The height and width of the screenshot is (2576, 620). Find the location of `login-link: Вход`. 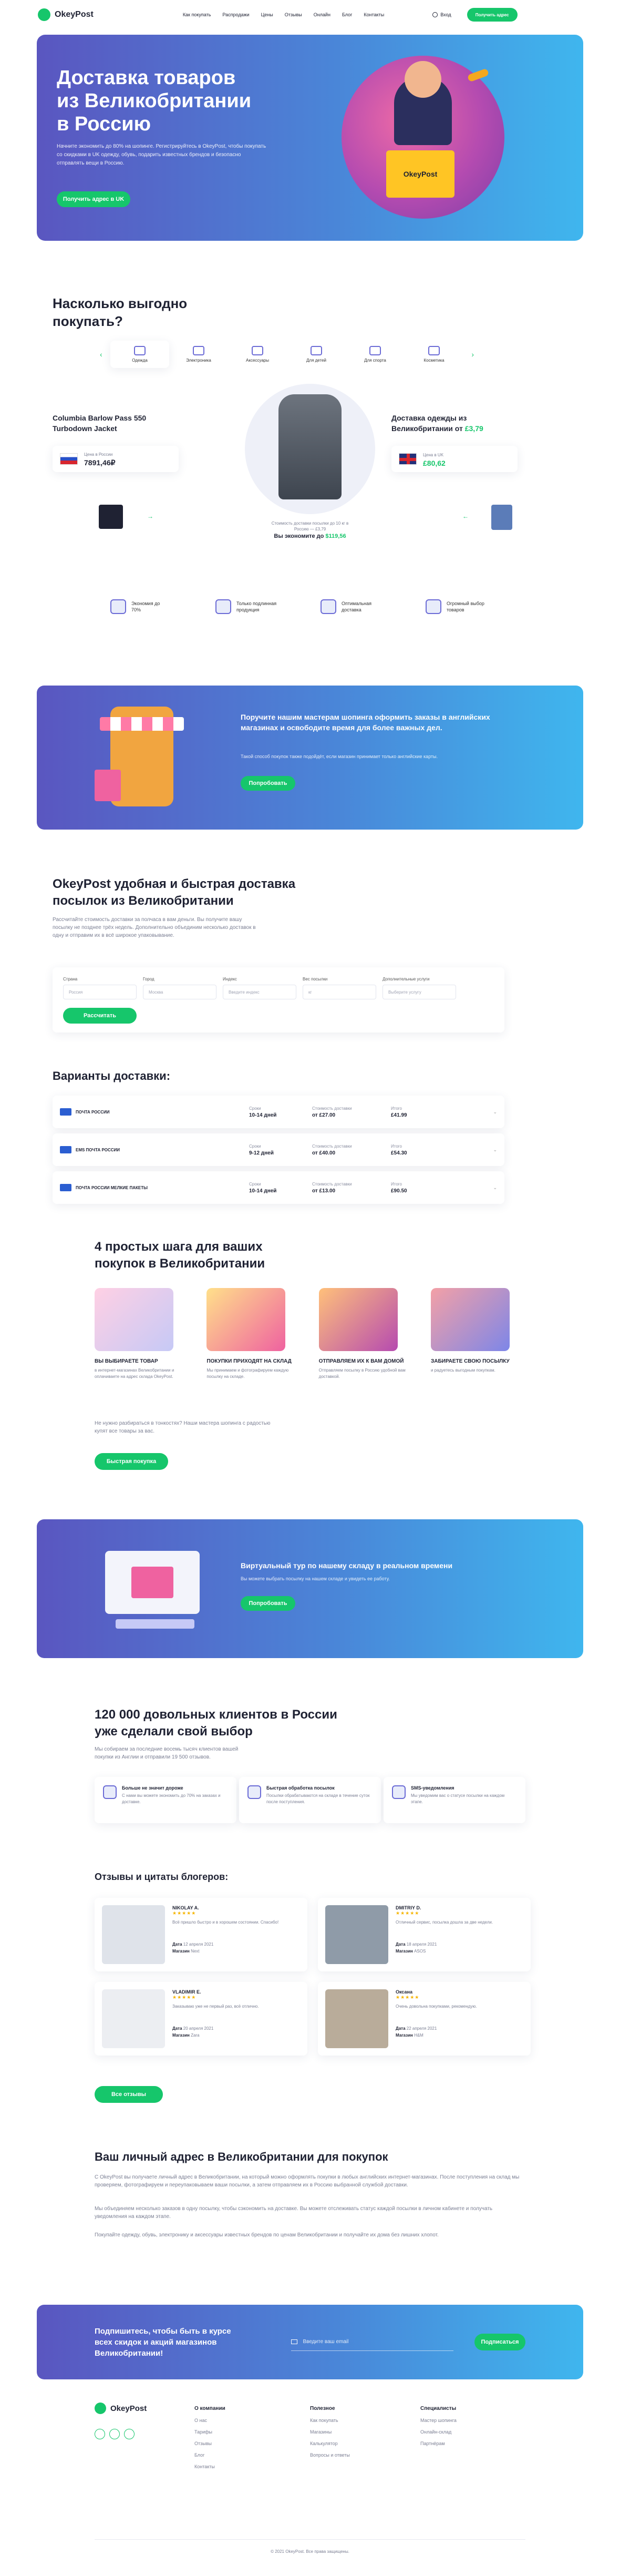

login-link: Вход is located at coordinates (442, 14).